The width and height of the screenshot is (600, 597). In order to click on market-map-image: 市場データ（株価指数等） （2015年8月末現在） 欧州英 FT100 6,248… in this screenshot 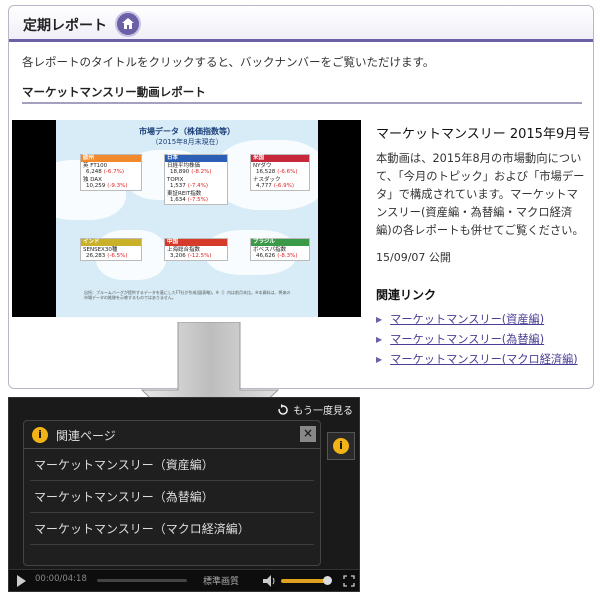, I will do `click(187, 218)`.